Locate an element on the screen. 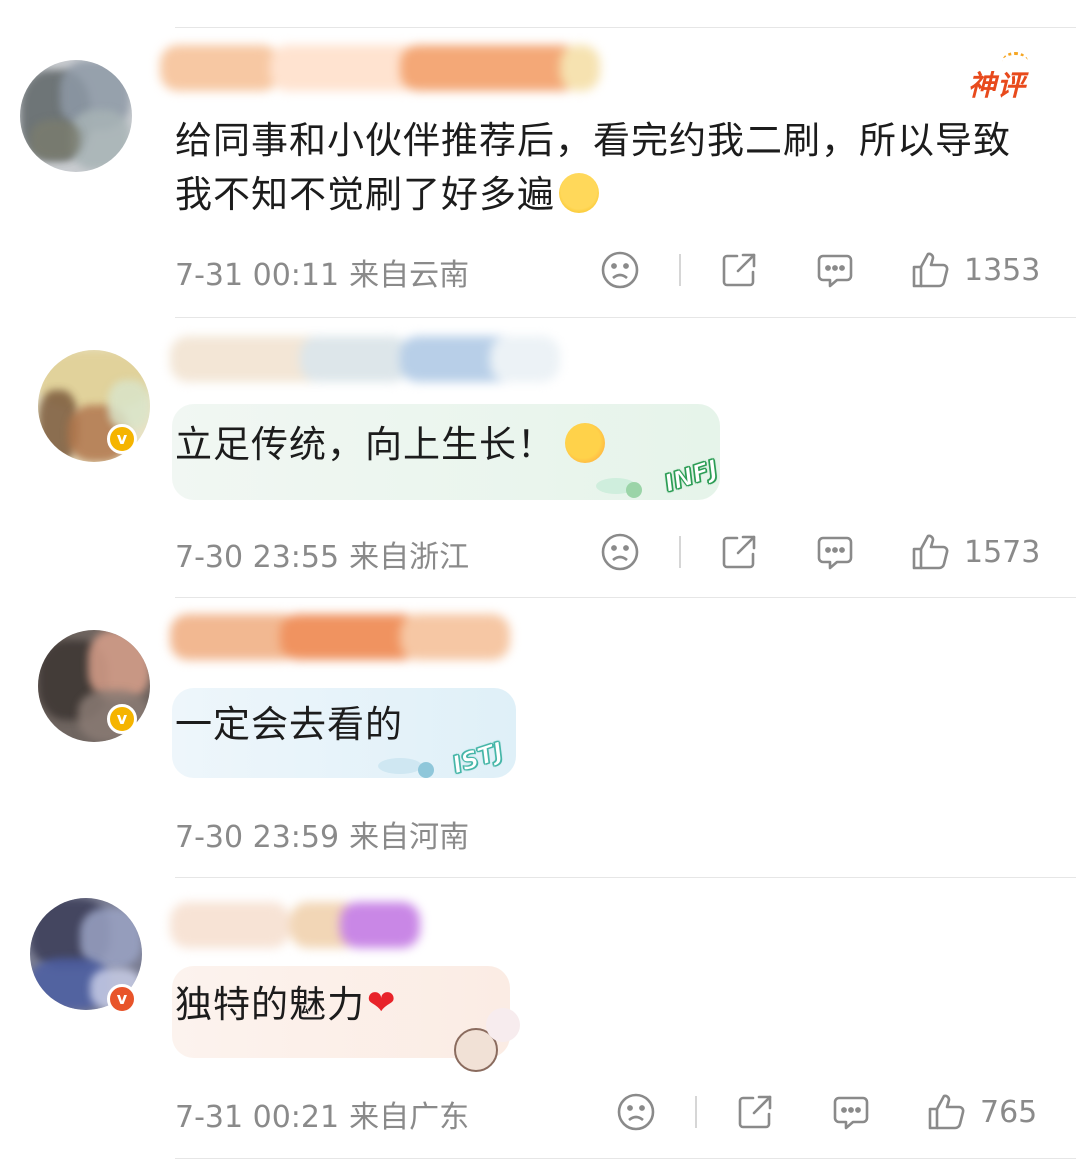 This screenshot has height=1176, width=1076. comment-meta: 7-30 23:59 来自河南 is located at coordinates (322, 834).